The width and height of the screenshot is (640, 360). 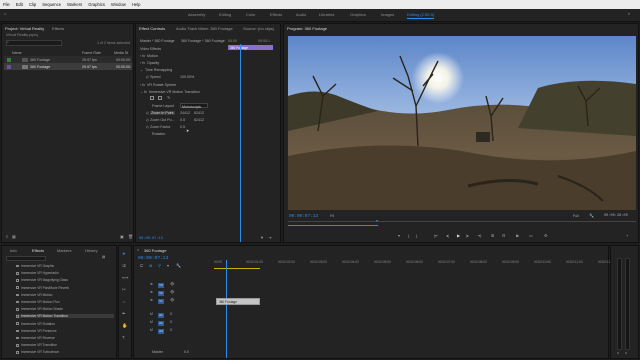 What do you see at coordinates (627, 235) in the screenshot?
I see `add-button-icon: +` at bounding box center [627, 235].